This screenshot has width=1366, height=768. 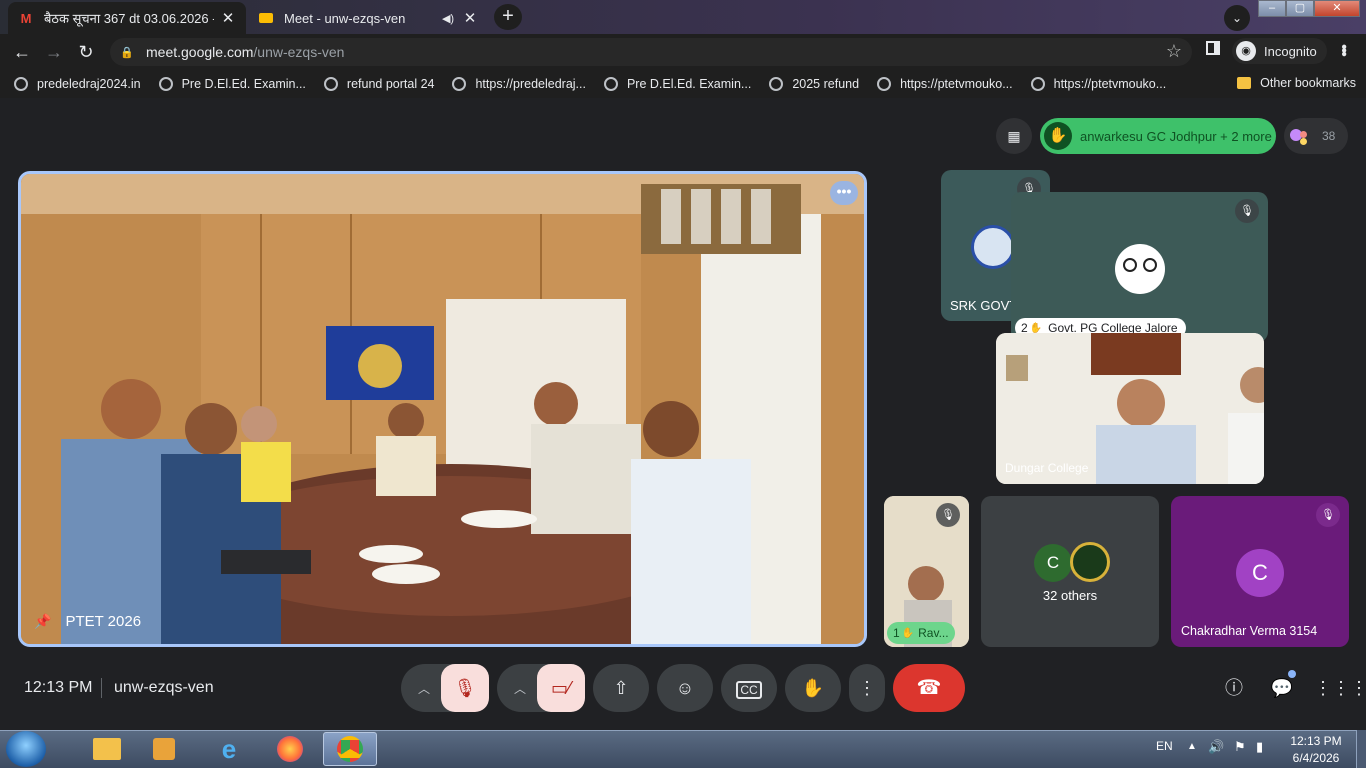 I want to click on participant-count: 38, so click(x=1329, y=136).